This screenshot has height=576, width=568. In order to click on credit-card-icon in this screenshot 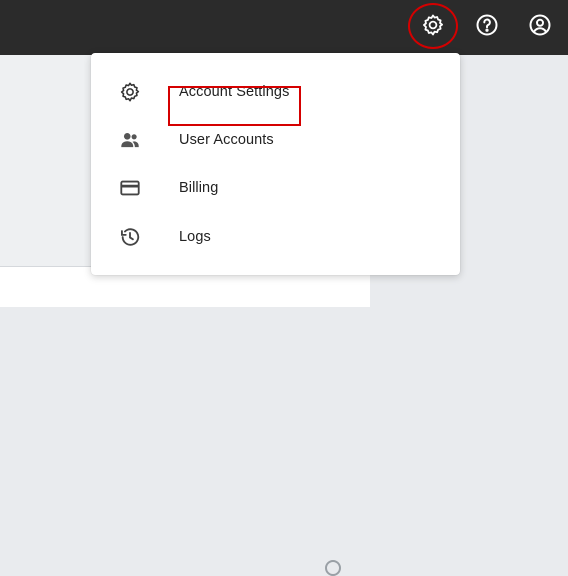, I will do `click(130, 188)`.